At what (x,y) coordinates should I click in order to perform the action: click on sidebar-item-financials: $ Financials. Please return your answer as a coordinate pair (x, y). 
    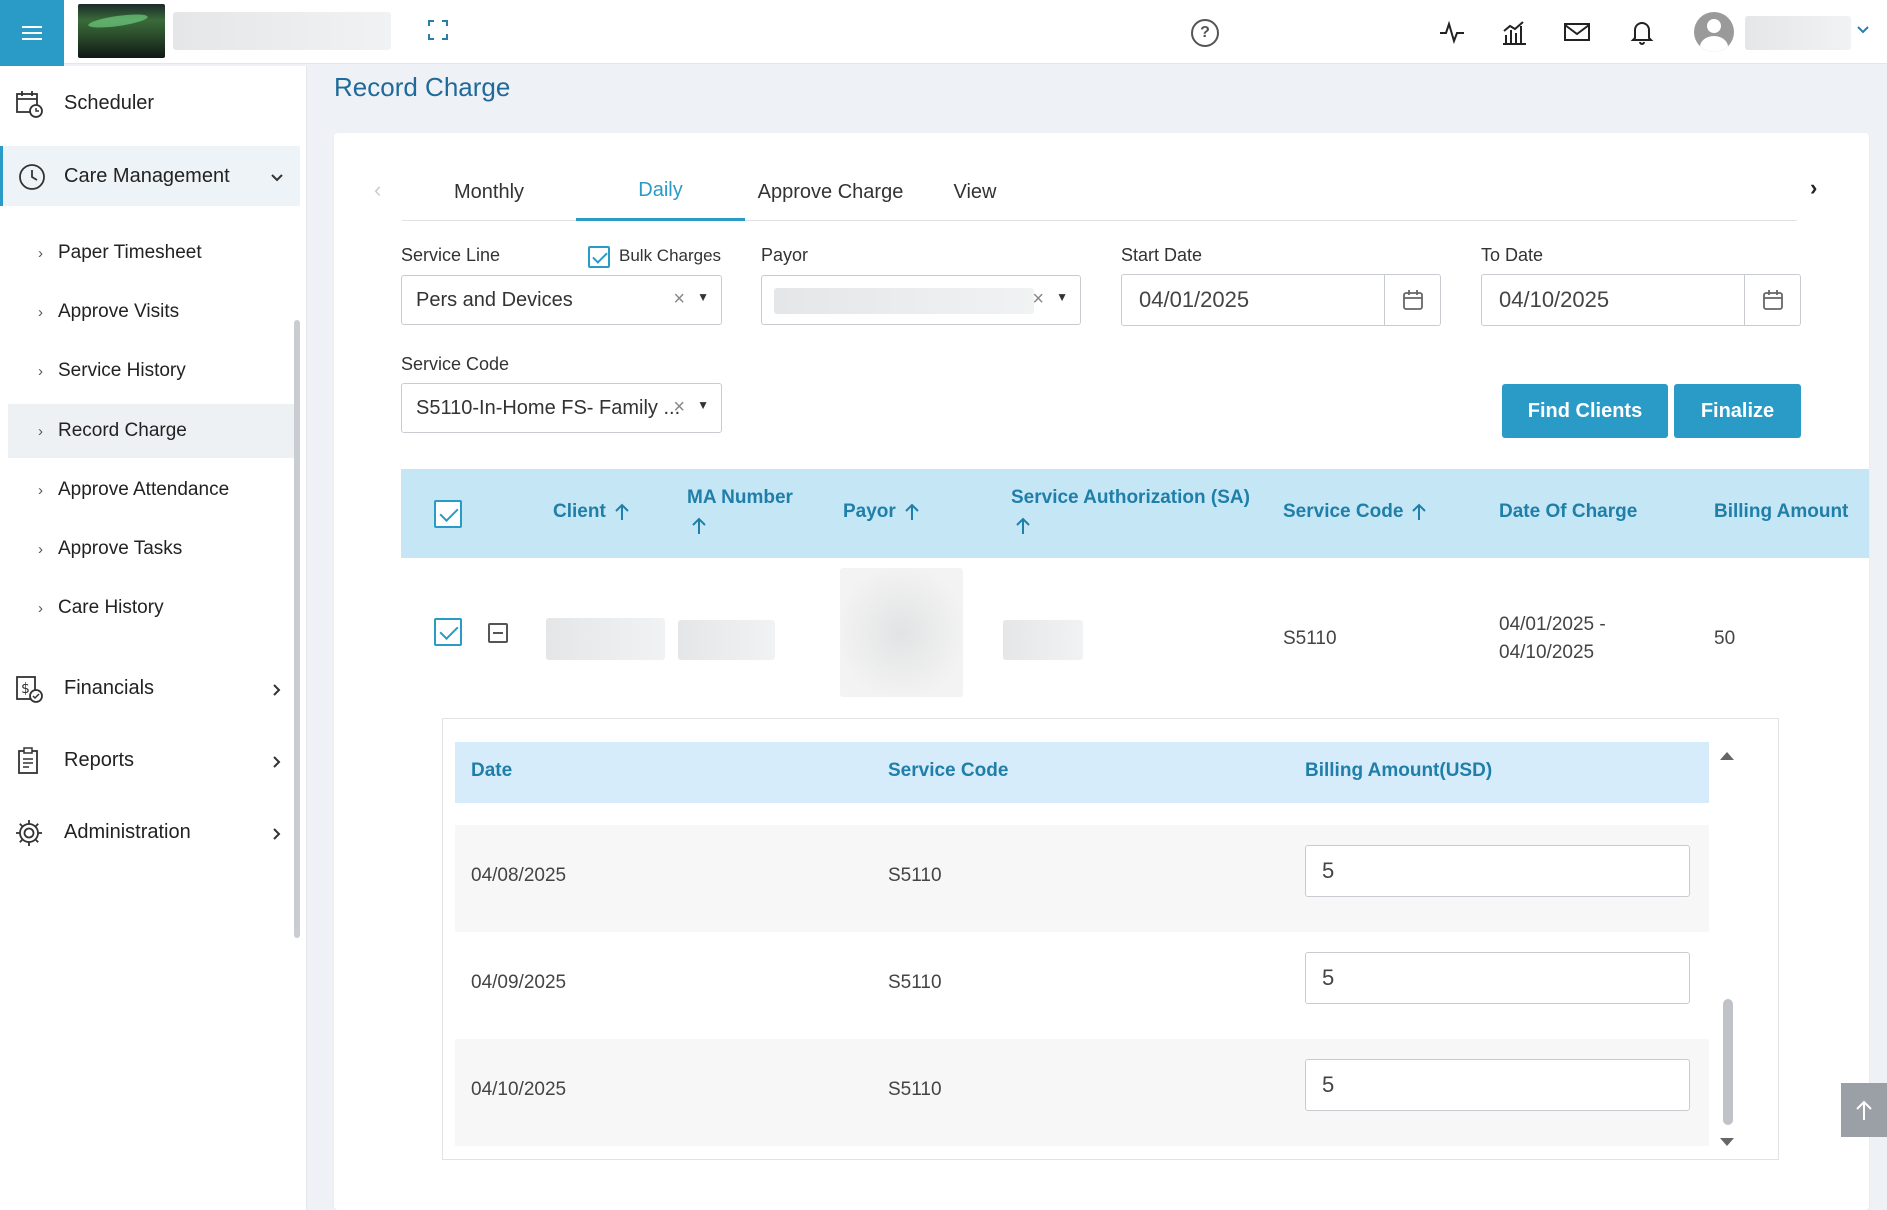
    Looking at the image, I should click on (150, 688).